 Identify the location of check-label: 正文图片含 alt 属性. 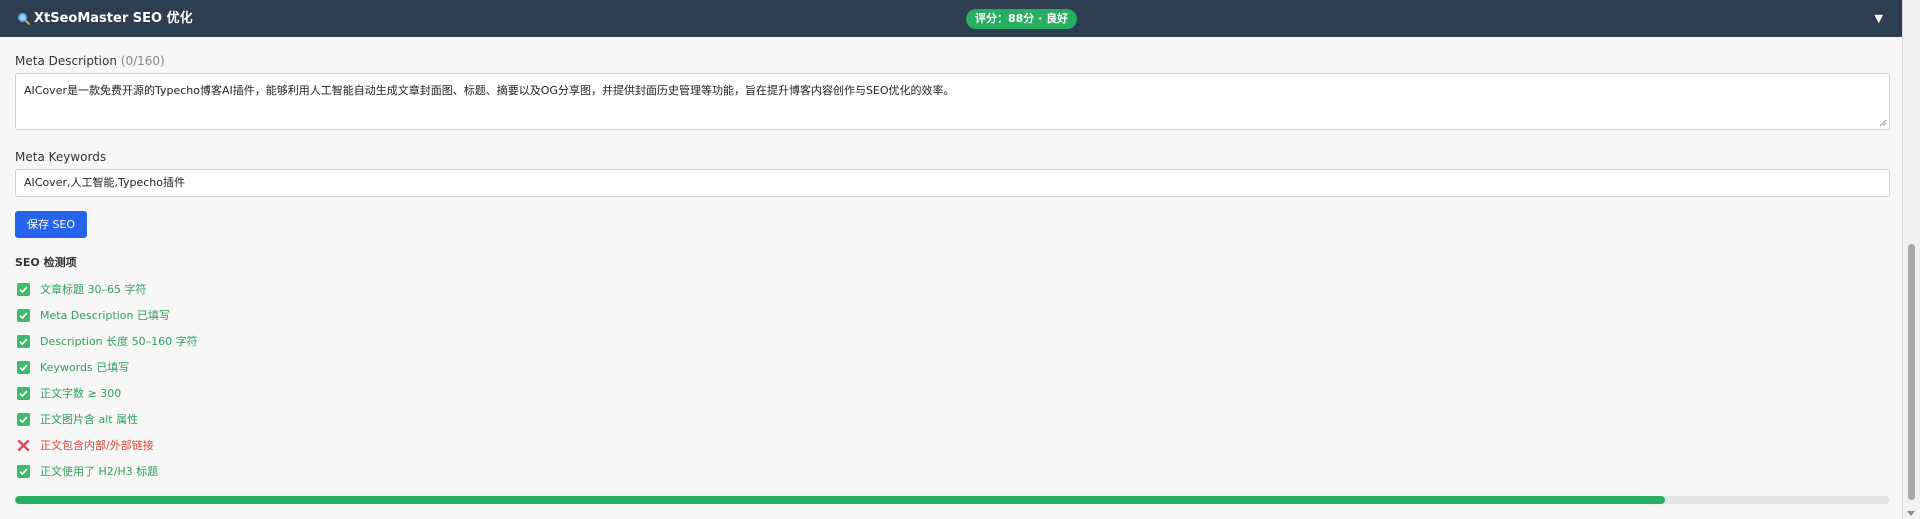
(89, 419).